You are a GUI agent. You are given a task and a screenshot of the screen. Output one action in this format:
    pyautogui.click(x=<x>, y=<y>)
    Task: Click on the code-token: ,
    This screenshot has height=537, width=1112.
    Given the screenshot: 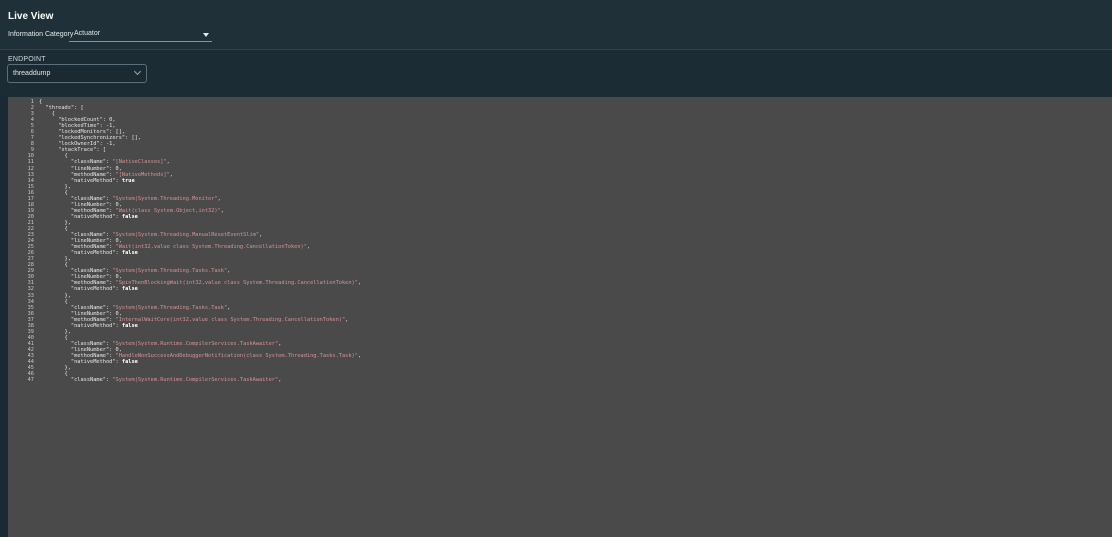 What is the action you would take?
    pyautogui.click(x=280, y=380)
    